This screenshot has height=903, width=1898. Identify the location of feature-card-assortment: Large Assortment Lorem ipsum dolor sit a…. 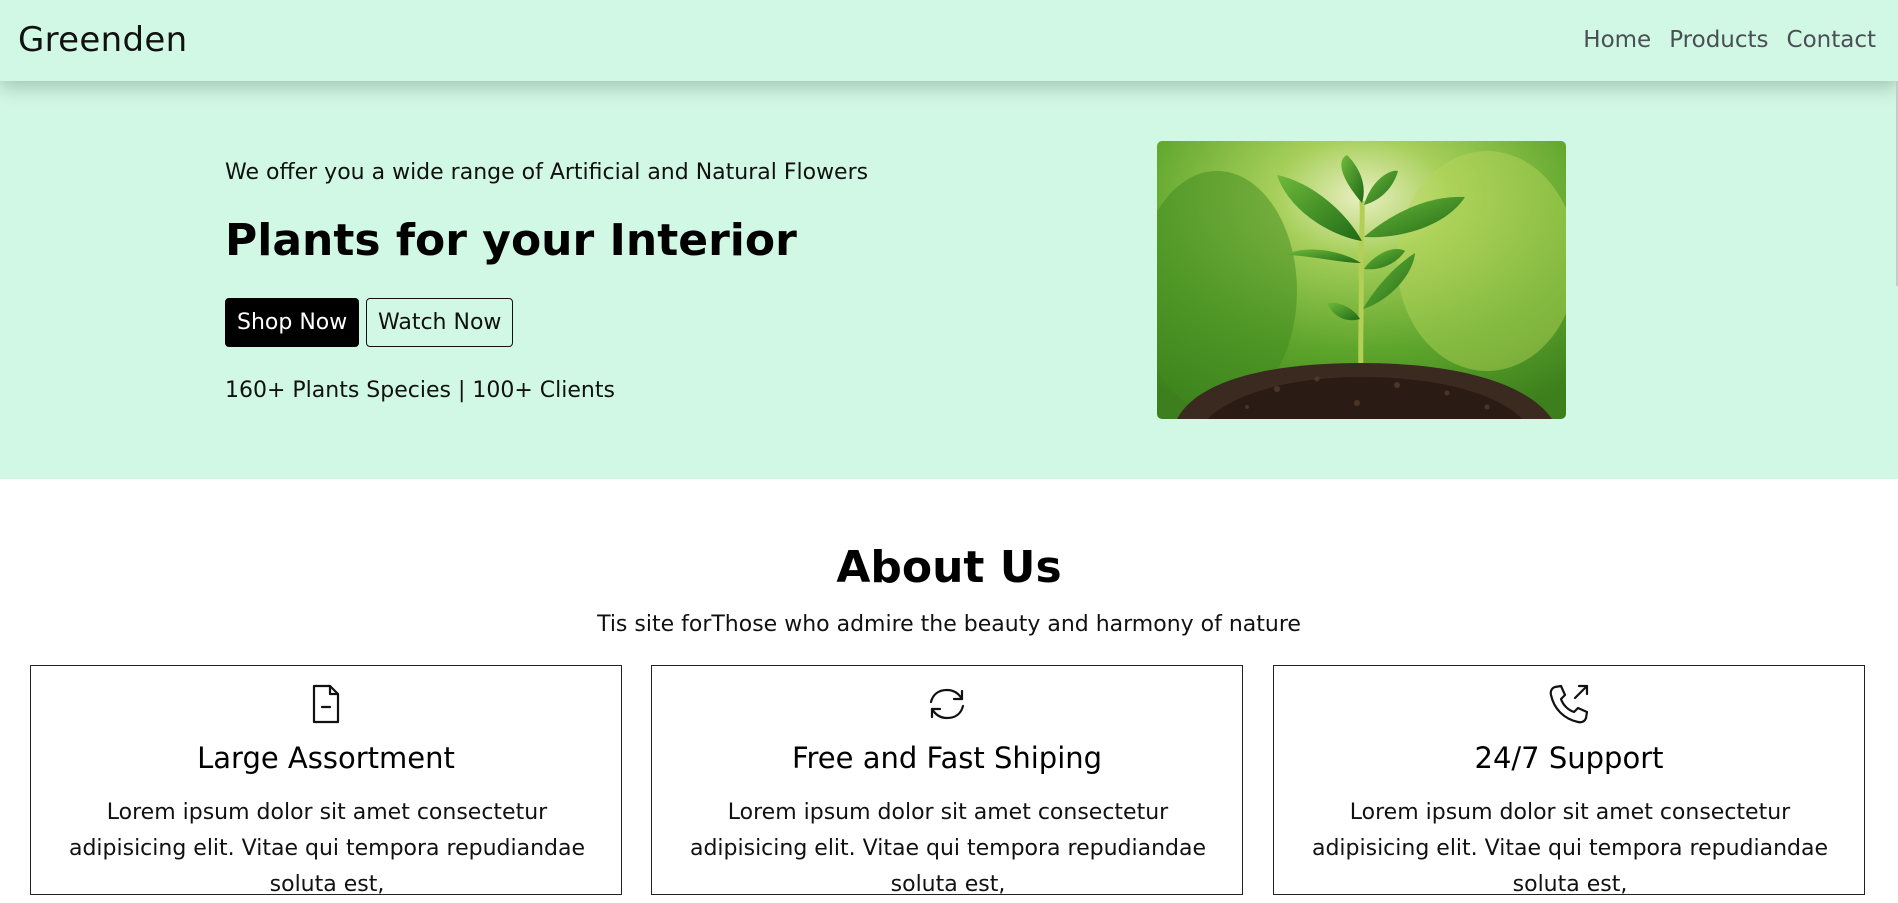
(326, 781).